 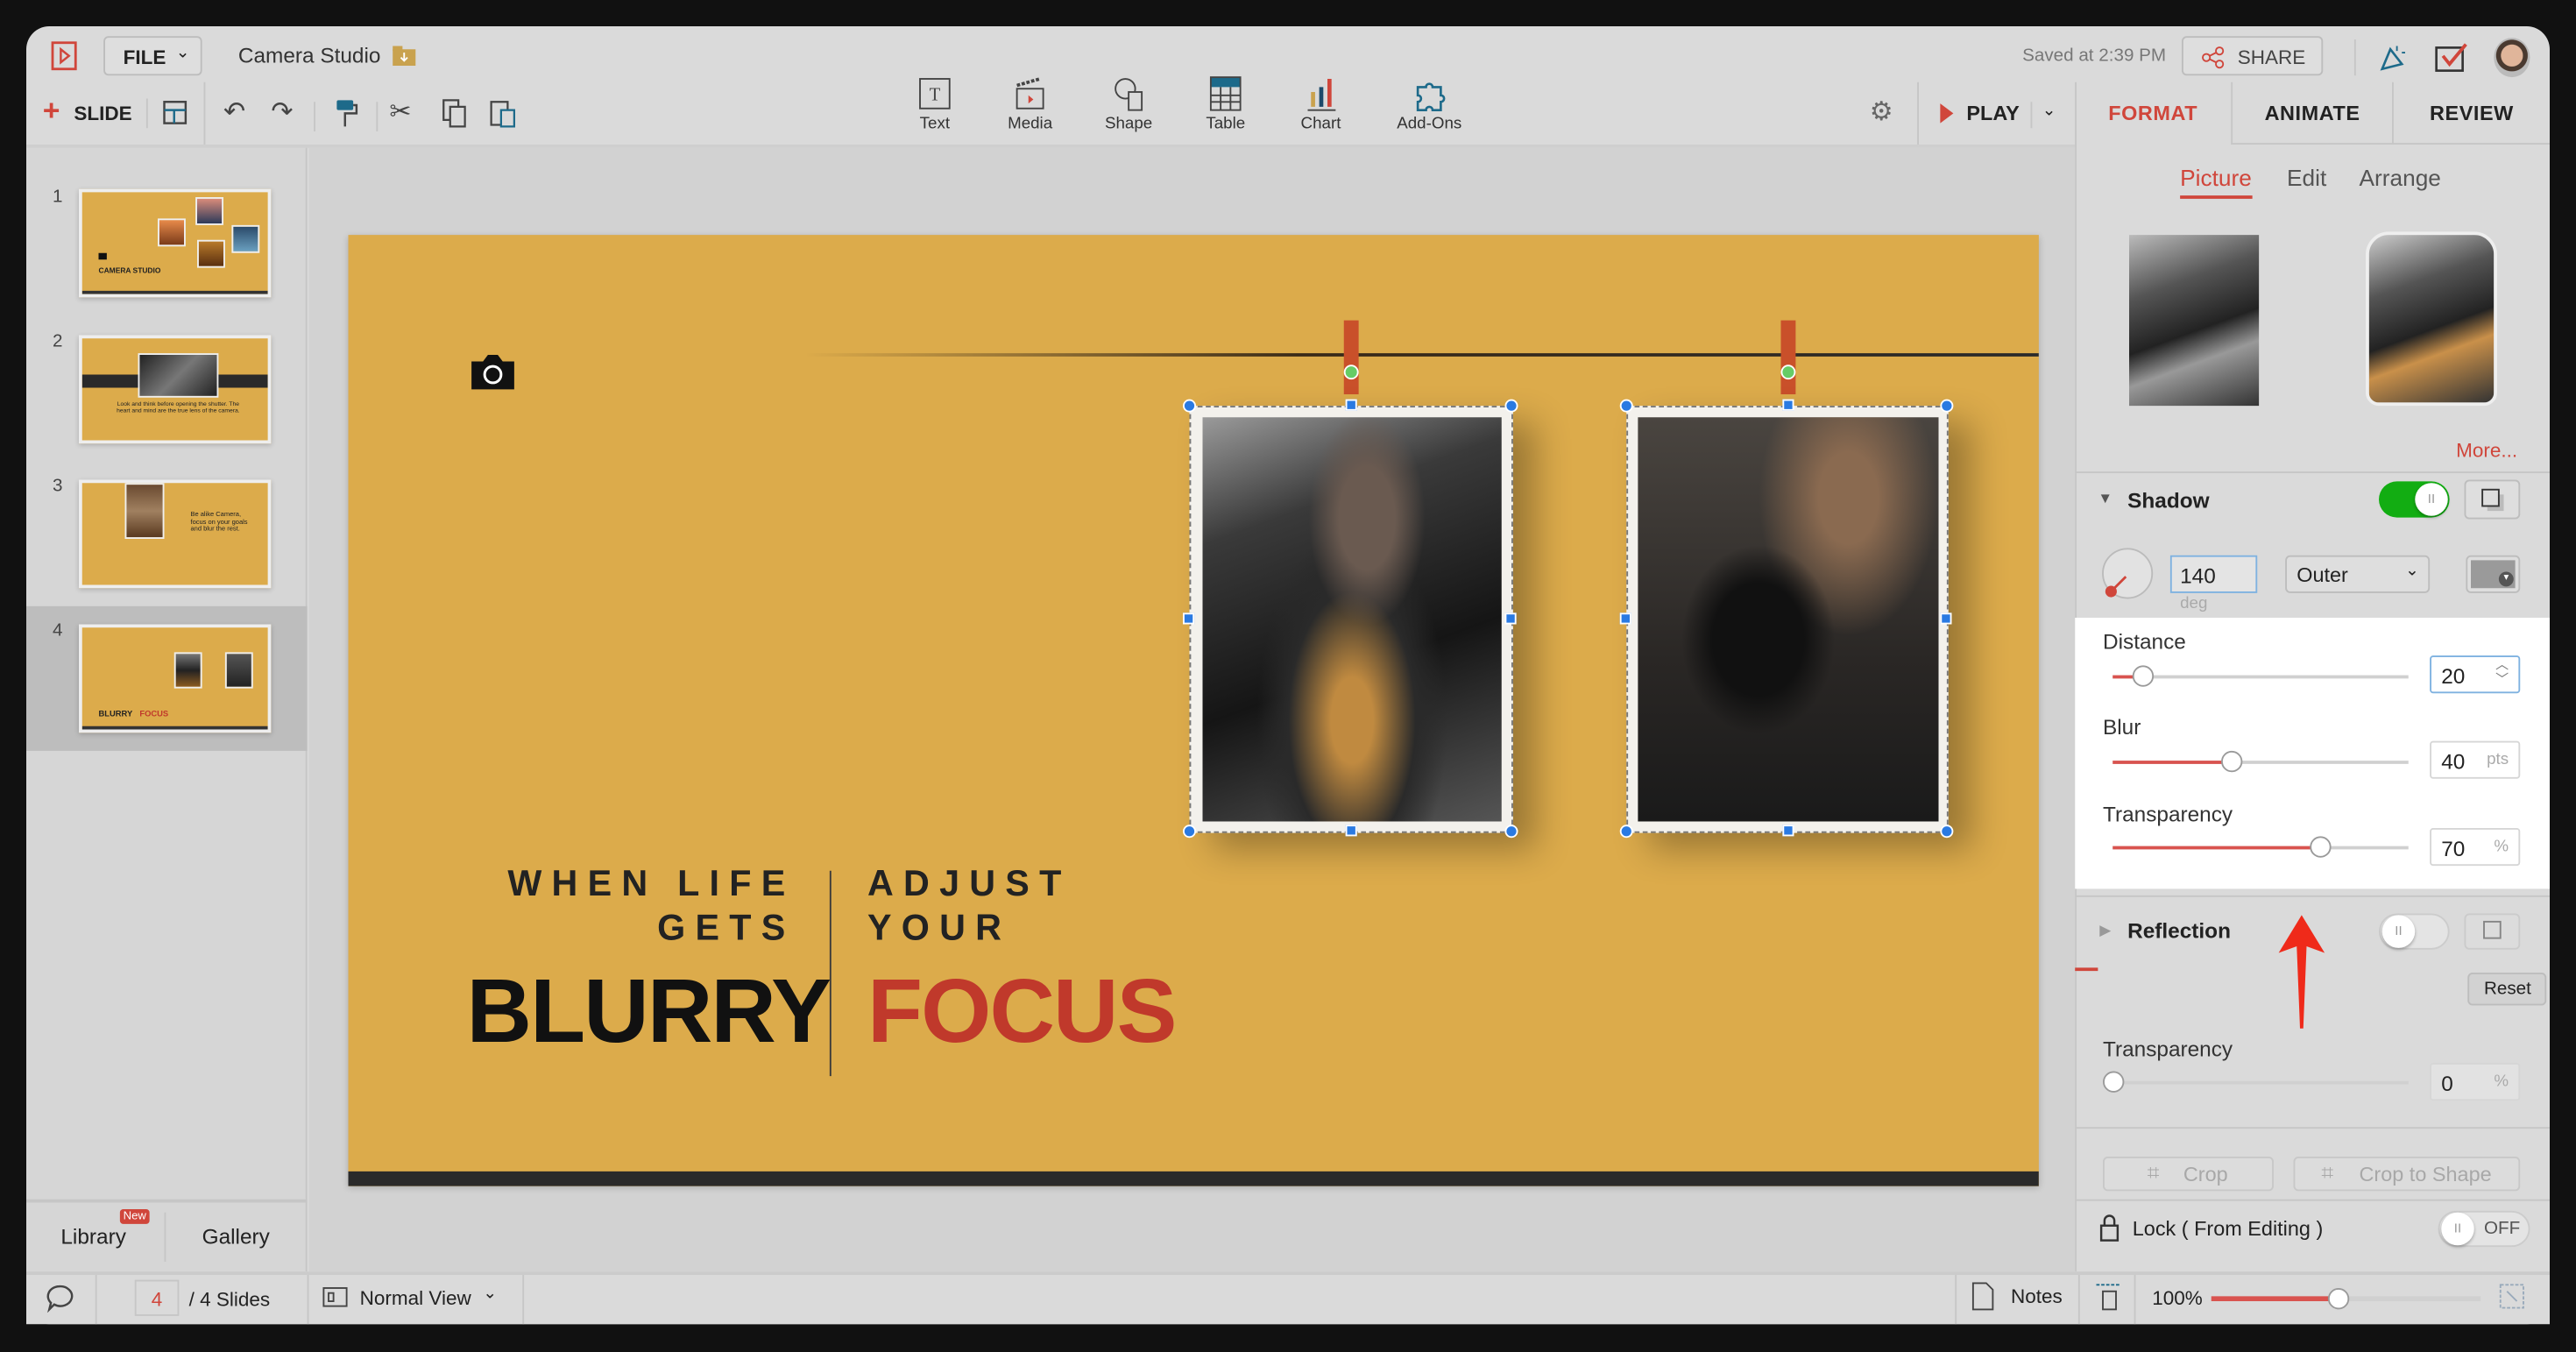 What do you see at coordinates (1320, 104) in the screenshot?
I see `insert-chart-button: Chart` at bounding box center [1320, 104].